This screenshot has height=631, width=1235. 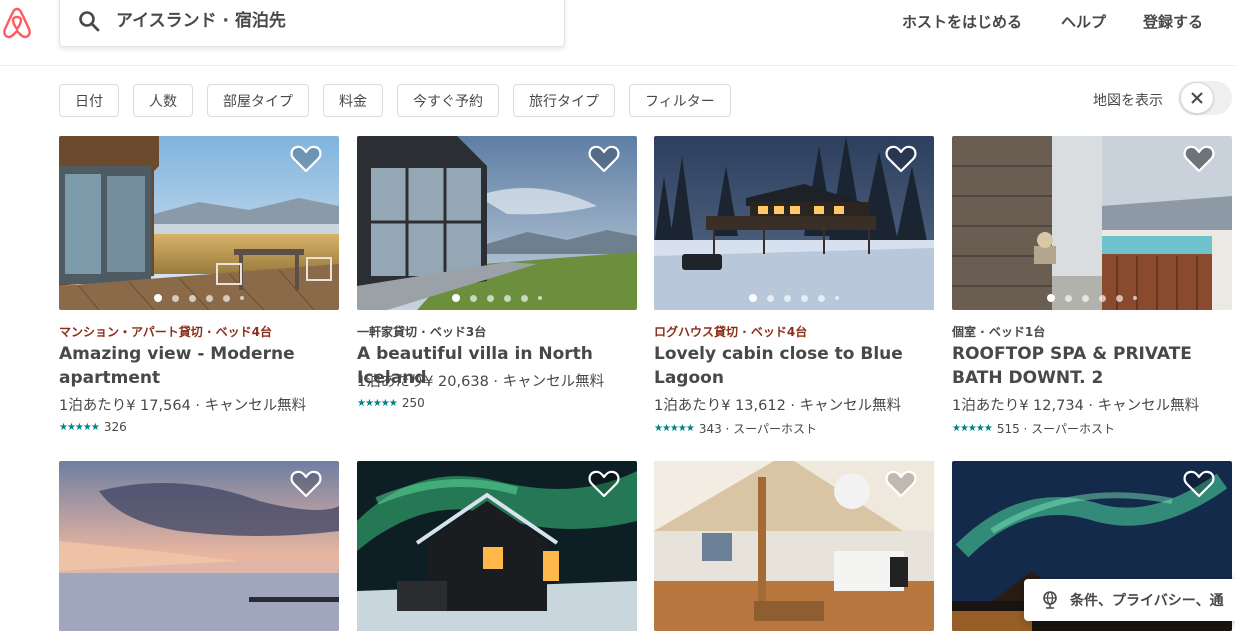 What do you see at coordinates (166, 332) in the screenshot?
I see `listing-type: マンション・アパート貸切 · ベッド4台` at bounding box center [166, 332].